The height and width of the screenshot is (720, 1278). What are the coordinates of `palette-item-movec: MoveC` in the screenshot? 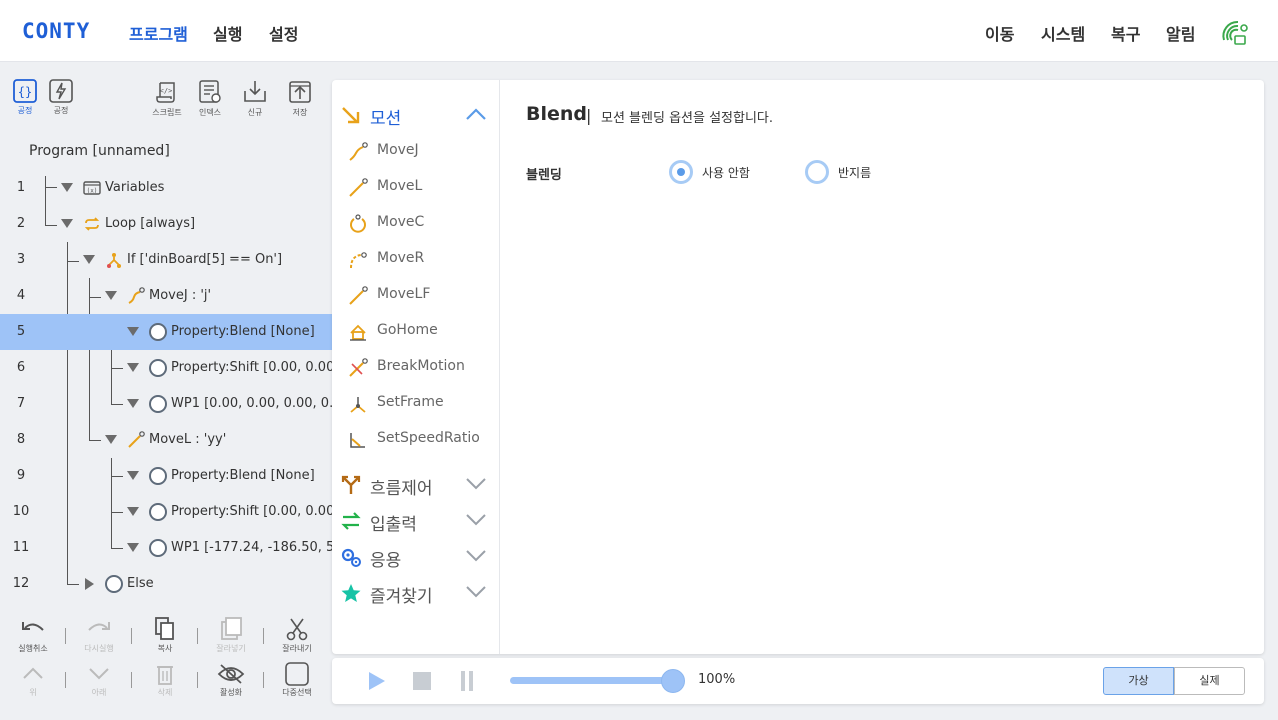 It's located at (423, 223).